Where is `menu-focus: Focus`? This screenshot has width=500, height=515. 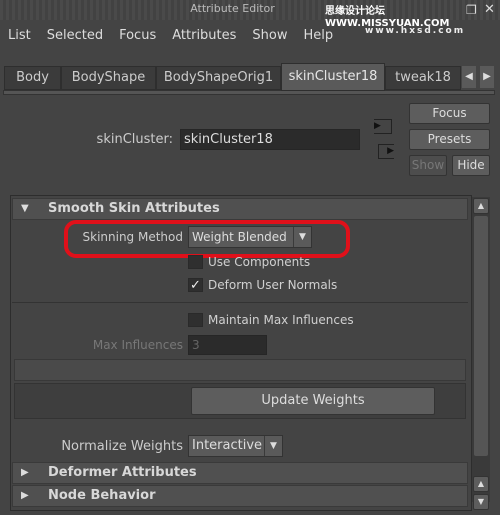 menu-focus: Focus is located at coordinates (137, 35).